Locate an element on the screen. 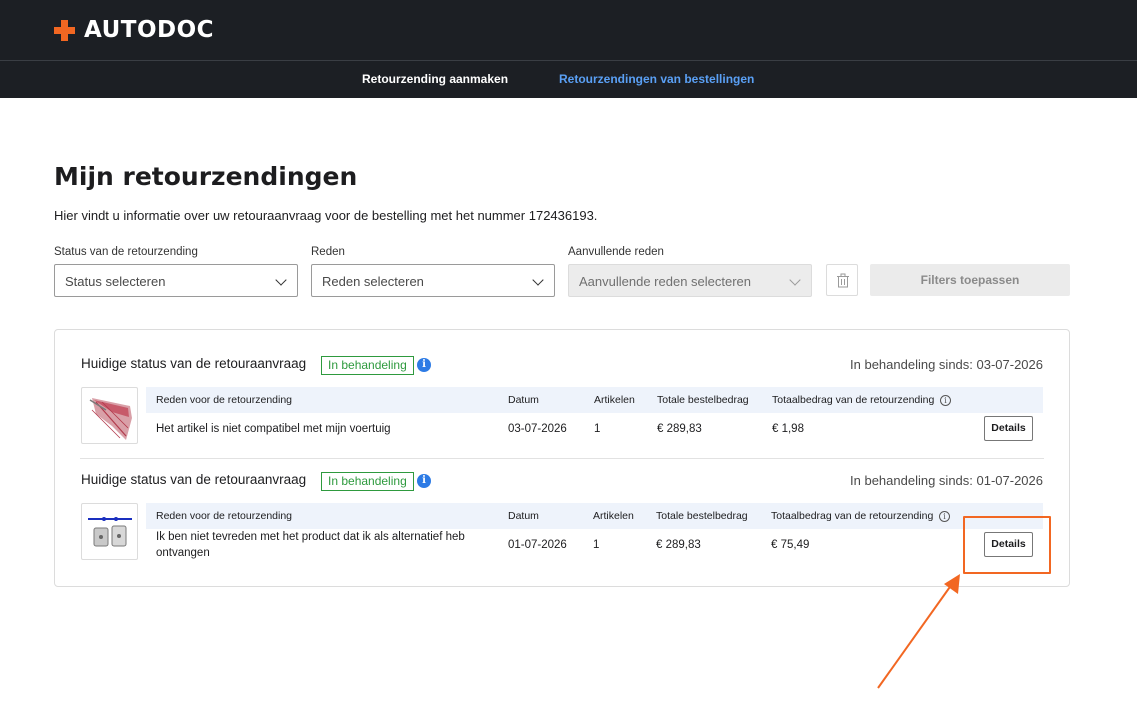  top-header: AUTODOC is located at coordinates (568, 30).